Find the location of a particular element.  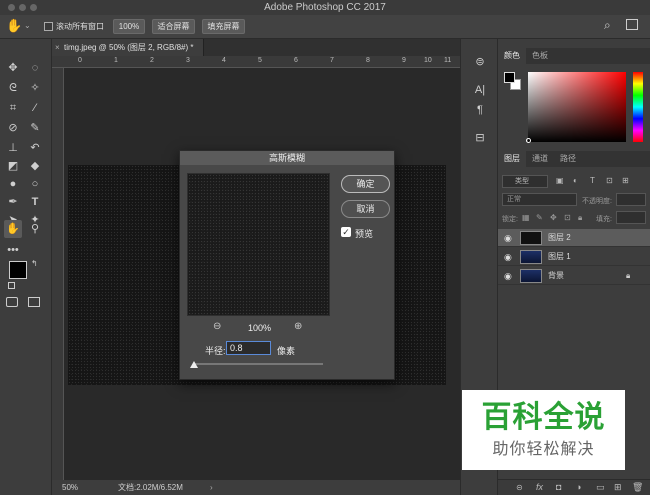

lock-label: 锁定: is located at coordinates (510, 219).